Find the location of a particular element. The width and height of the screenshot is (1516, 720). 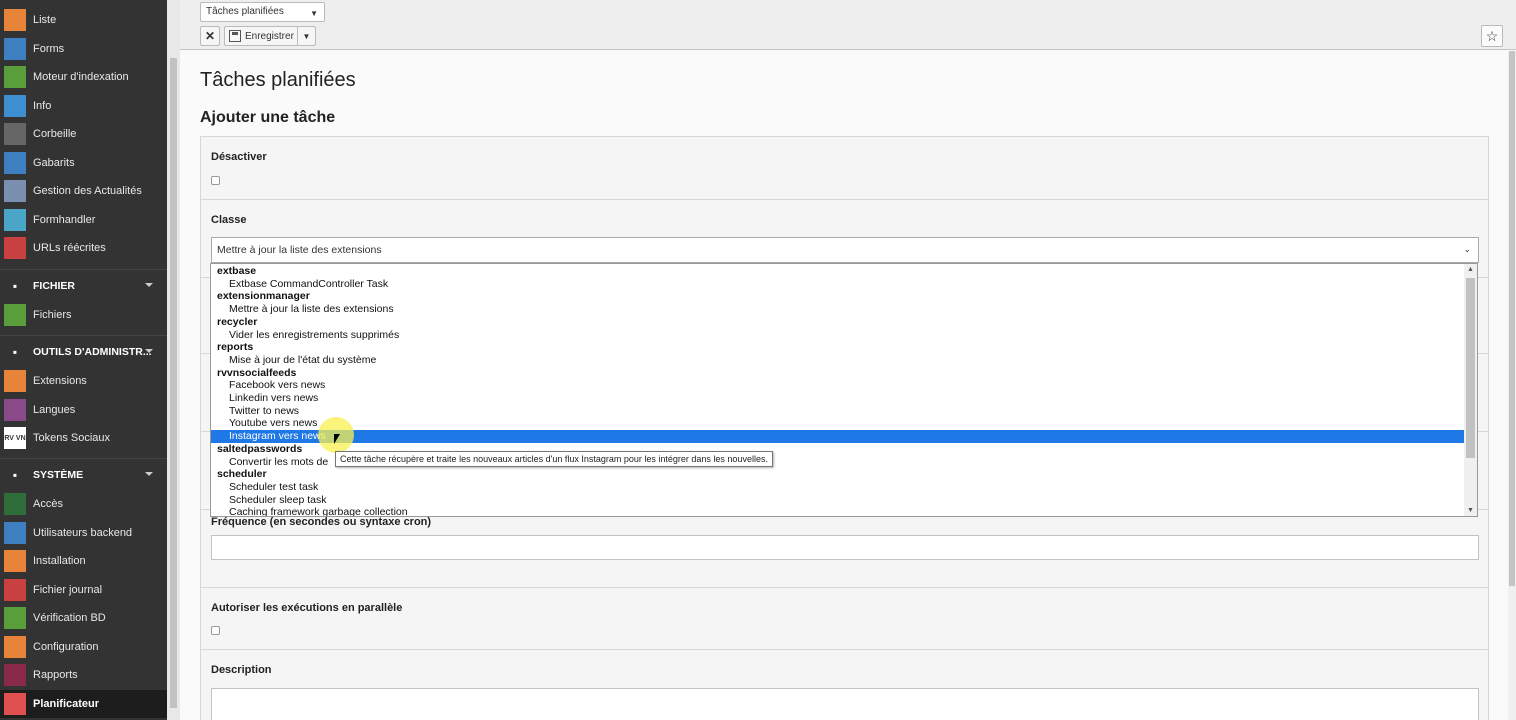

sidebar-item-label: Langues is located at coordinates (54, 409).